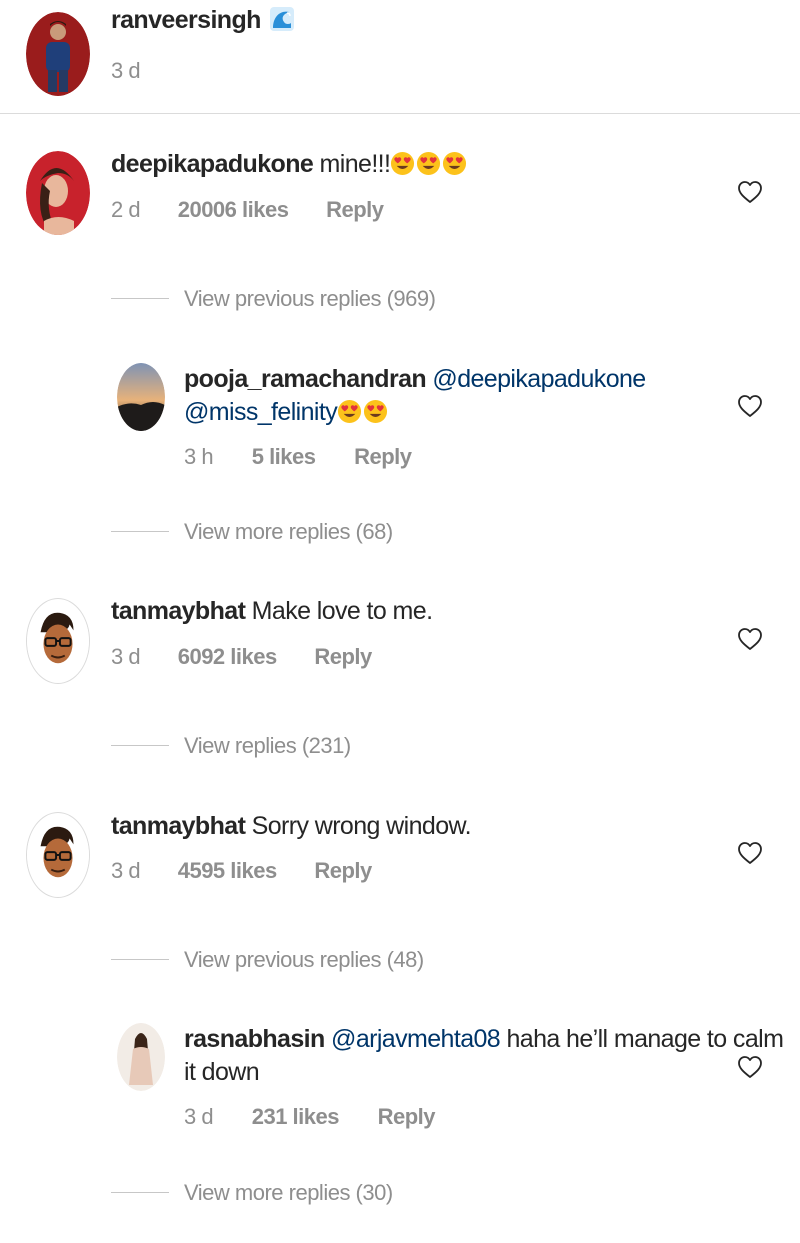 The width and height of the screenshot is (800, 1243). Describe the element at coordinates (222, 1072) in the screenshot. I see `reply-text-continued: it down` at that location.